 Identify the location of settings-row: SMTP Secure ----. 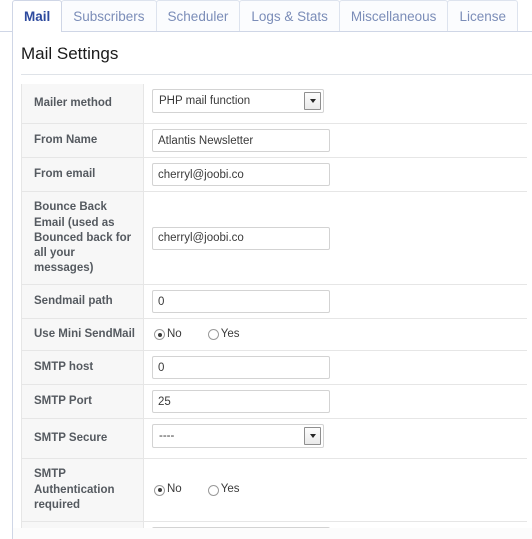
(274, 438).